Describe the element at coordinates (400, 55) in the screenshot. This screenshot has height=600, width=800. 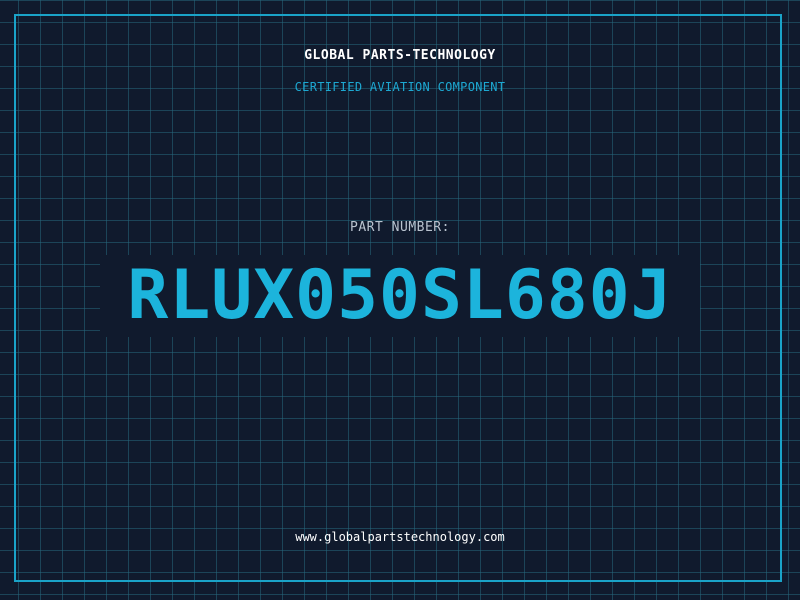
I see `company-name: GLOBAL PARTS-TECHNOLOGY` at that location.